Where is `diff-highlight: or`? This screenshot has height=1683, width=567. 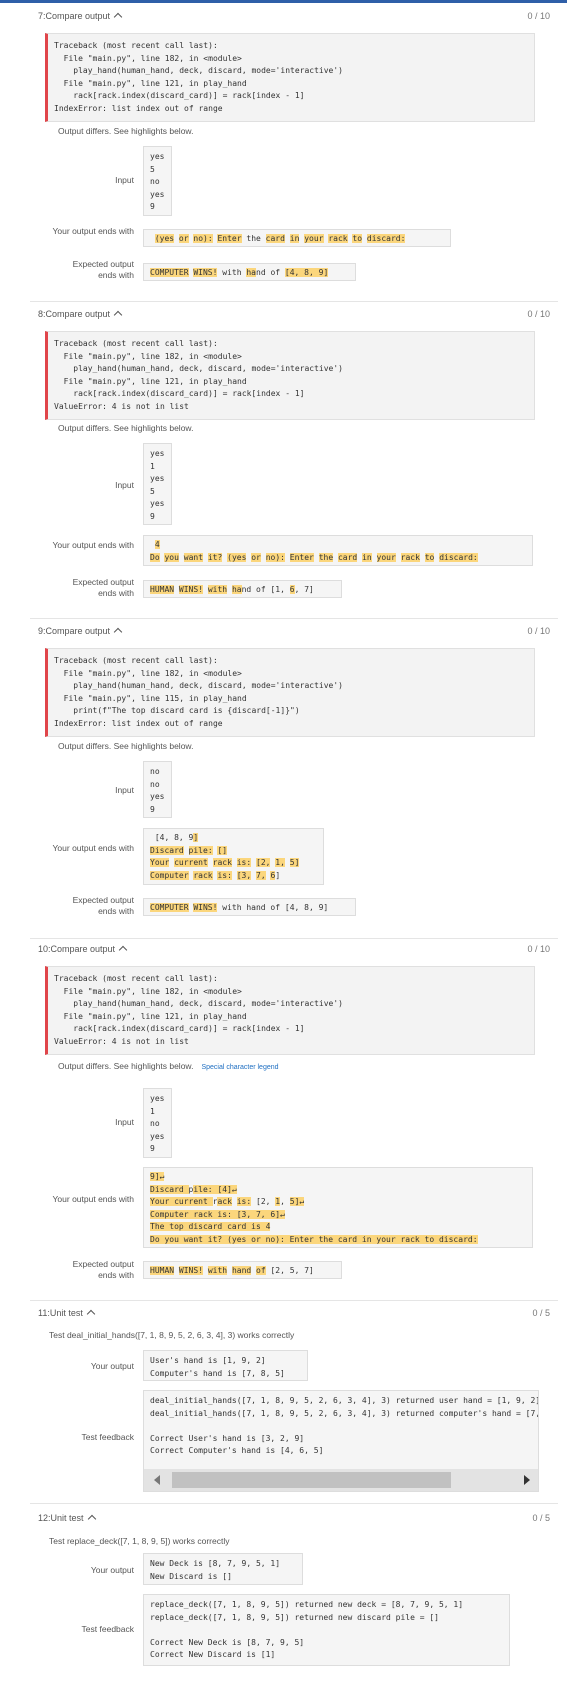 diff-highlight: or is located at coordinates (256, 557).